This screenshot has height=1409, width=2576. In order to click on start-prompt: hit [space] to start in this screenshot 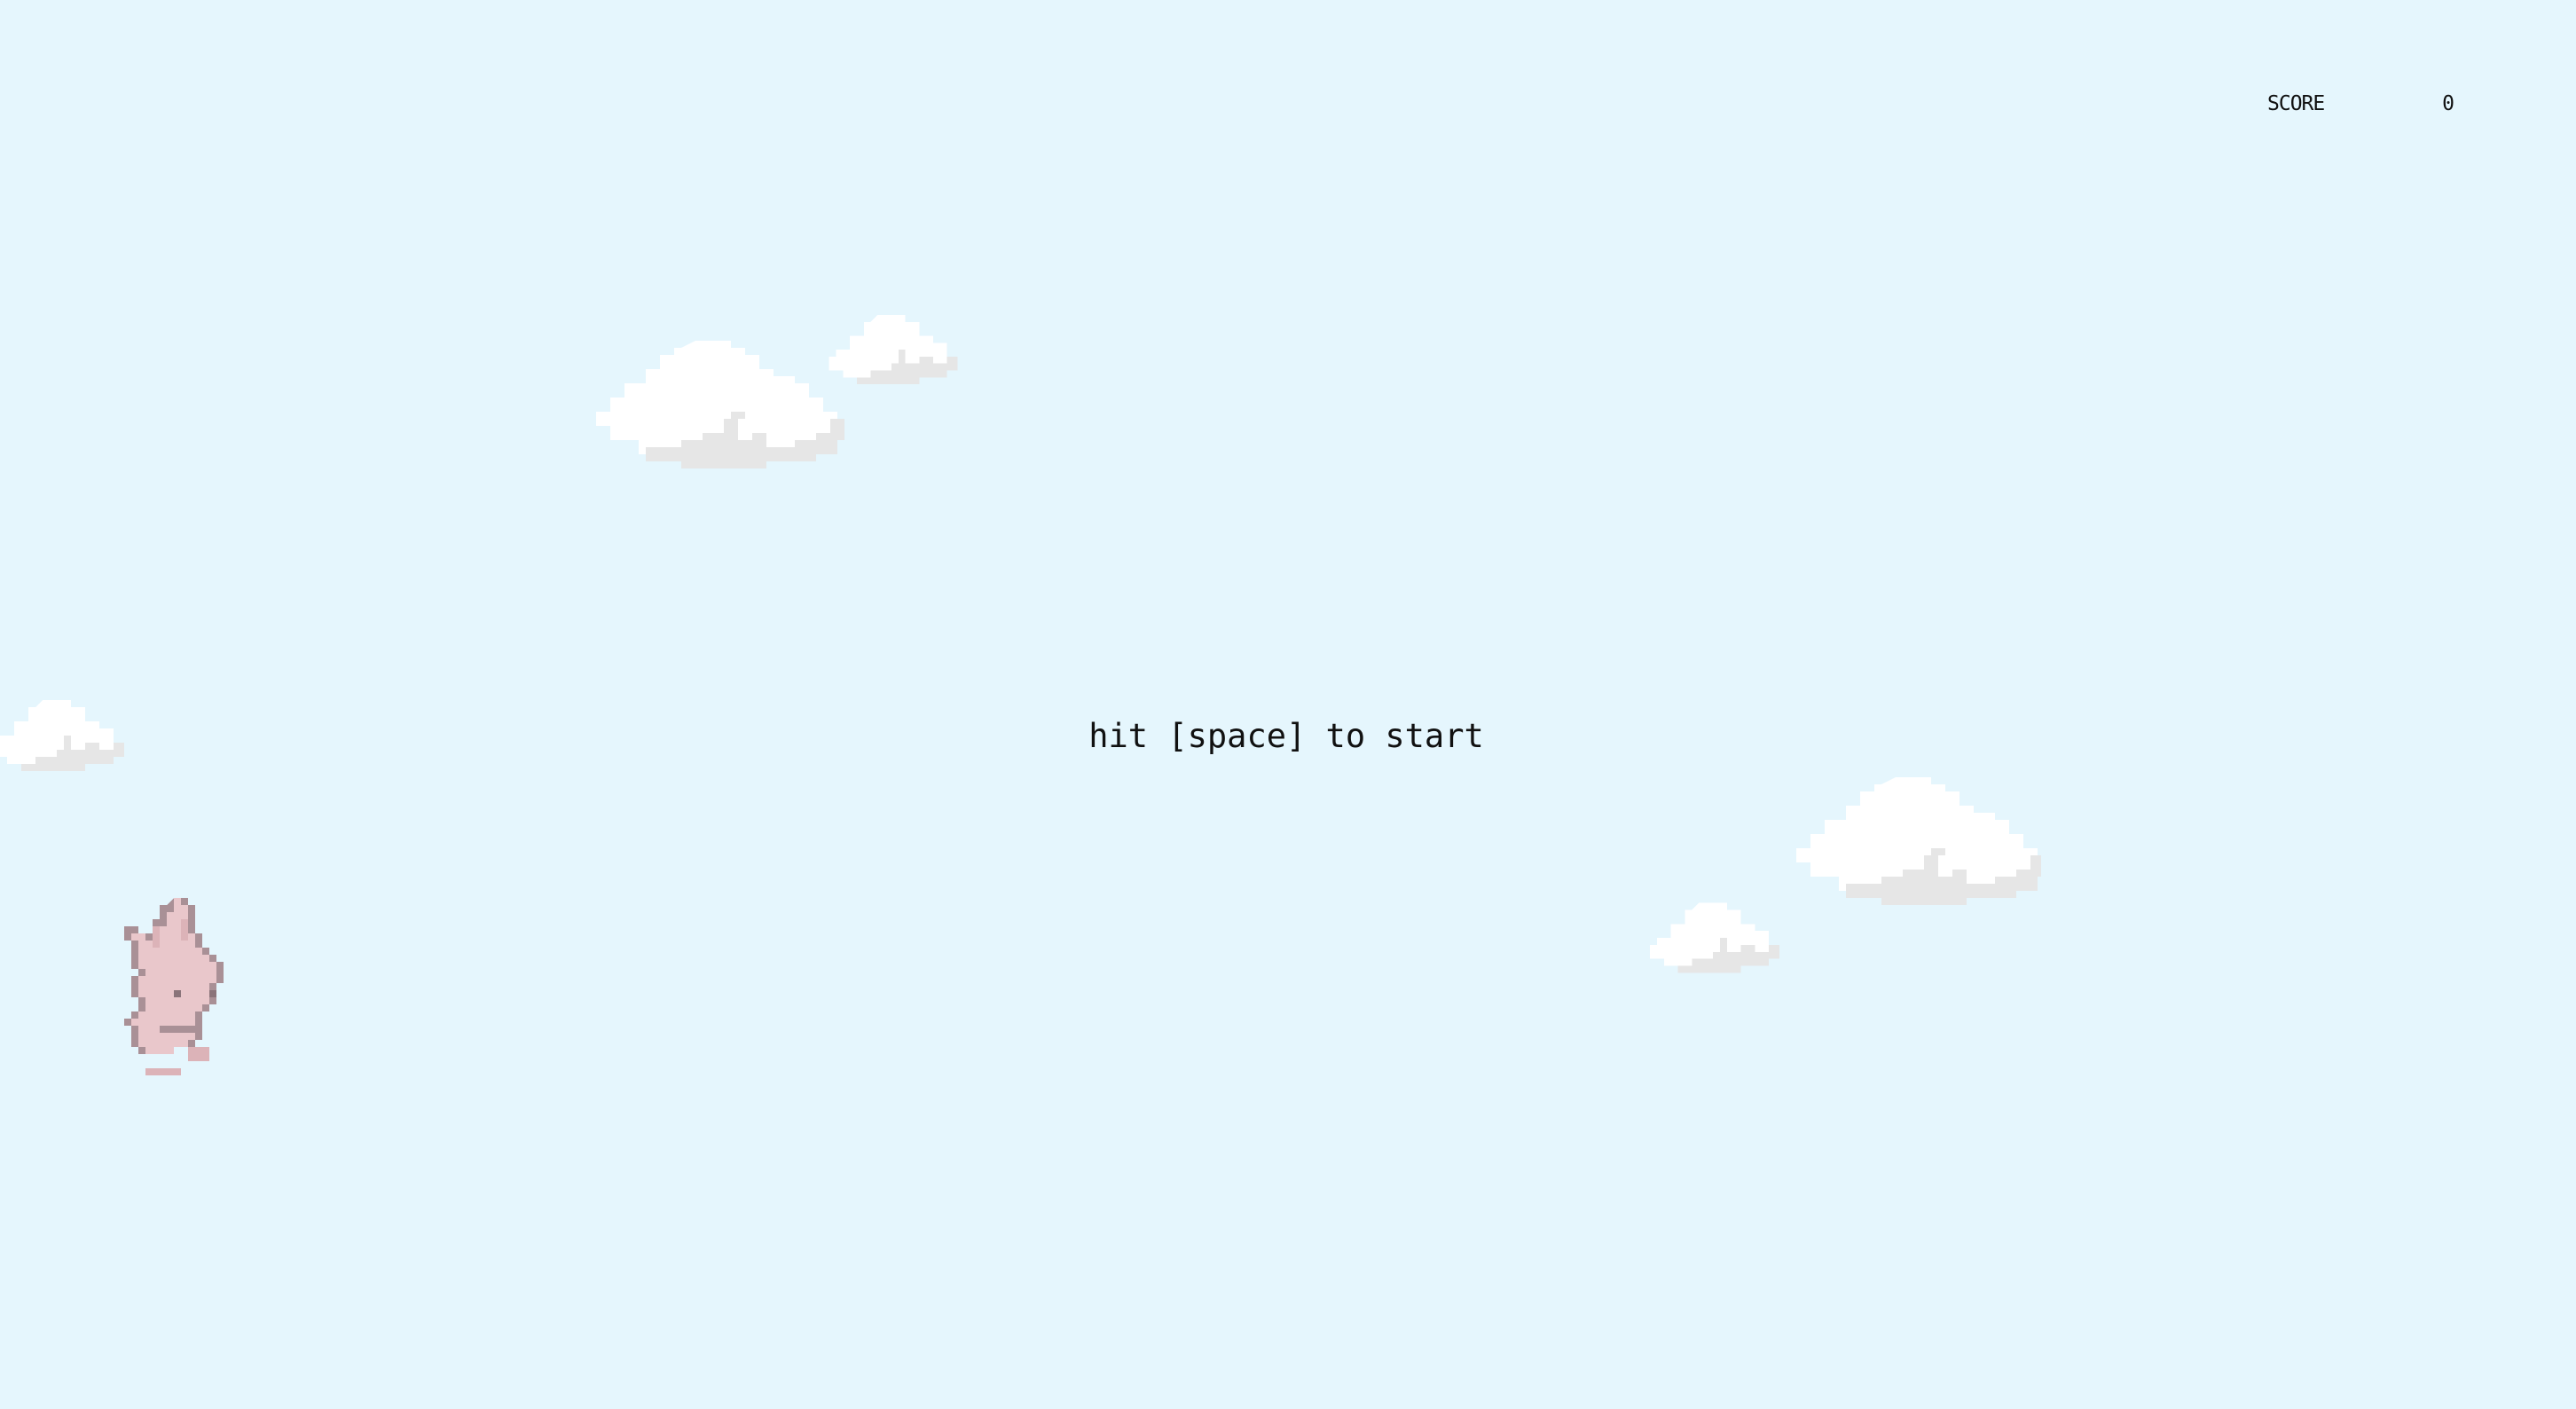, I will do `click(1286, 736)`.